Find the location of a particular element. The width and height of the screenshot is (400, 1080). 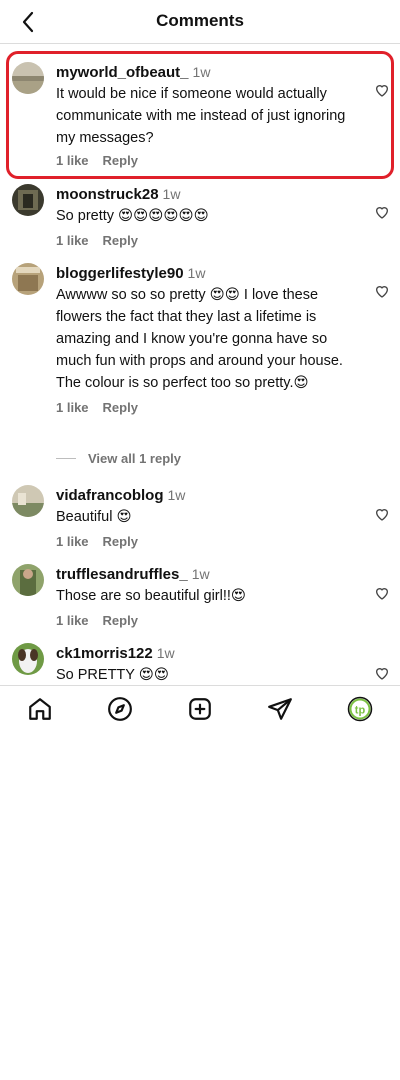

tab-home is located at coordinates (40, 709).